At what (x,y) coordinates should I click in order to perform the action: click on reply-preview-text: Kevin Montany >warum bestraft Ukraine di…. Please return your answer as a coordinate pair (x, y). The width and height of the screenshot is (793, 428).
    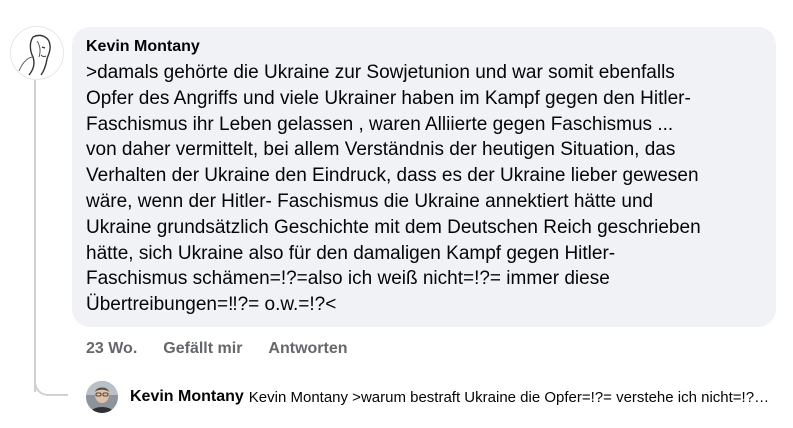
    Looking at the image, I should click on (512, 397).